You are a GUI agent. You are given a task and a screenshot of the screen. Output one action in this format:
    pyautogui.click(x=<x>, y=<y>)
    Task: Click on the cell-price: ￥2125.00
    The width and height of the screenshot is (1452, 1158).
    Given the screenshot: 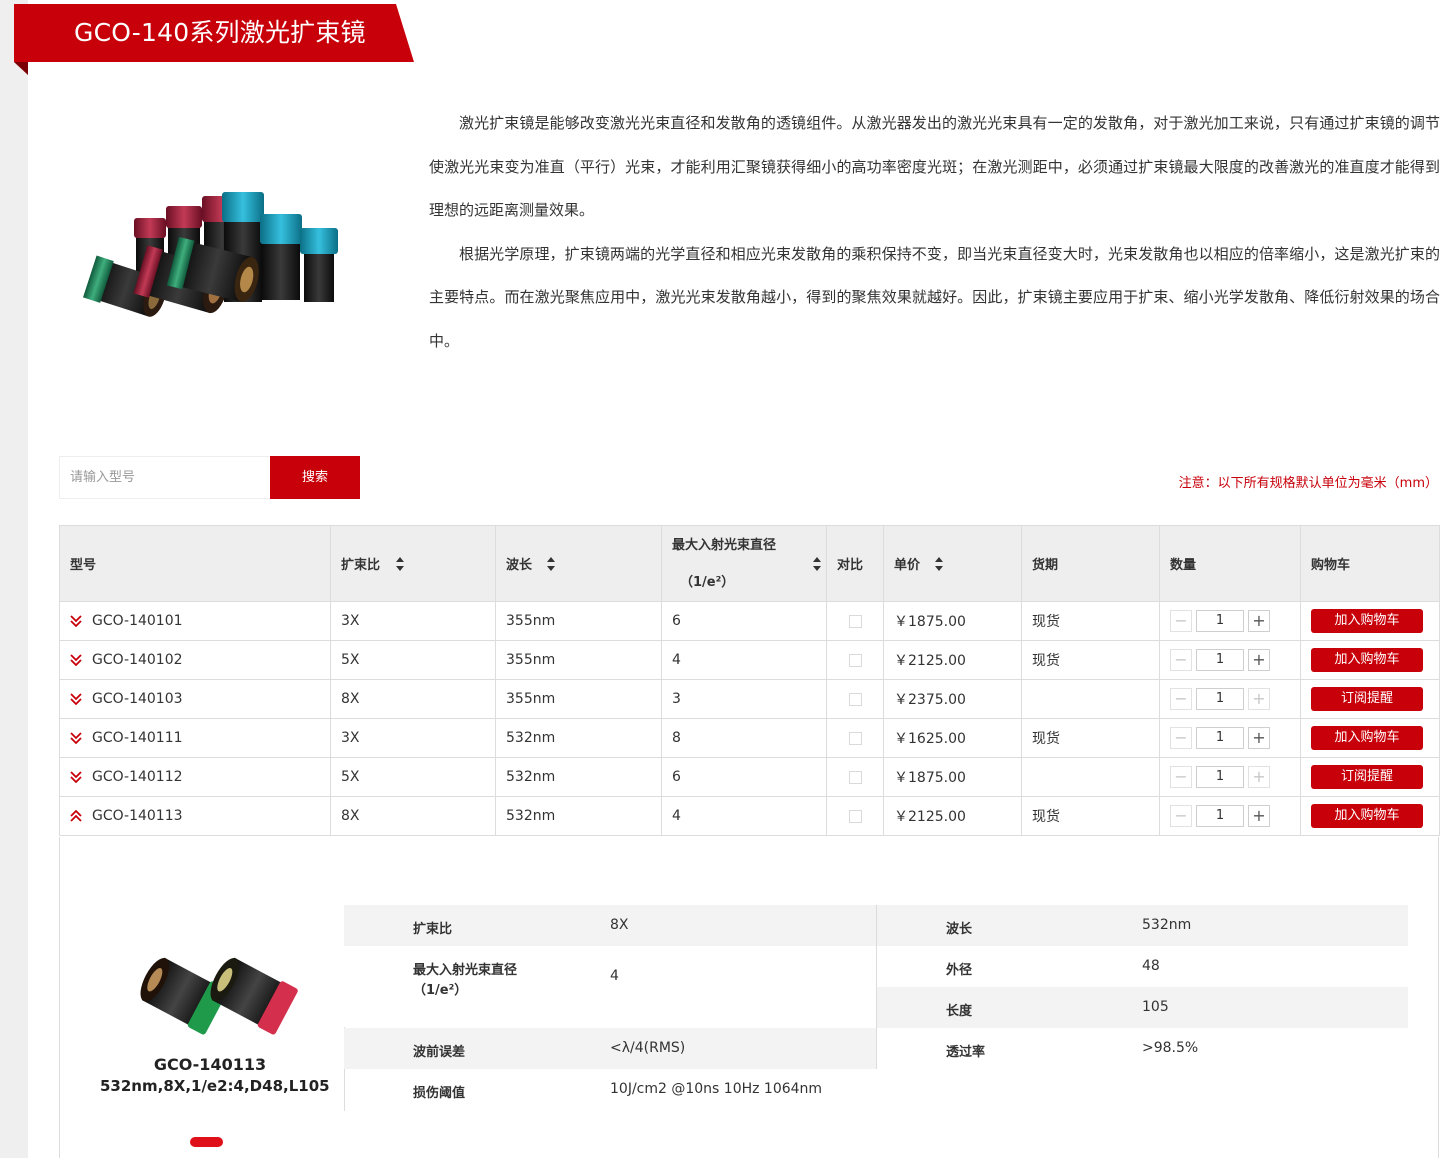 What is the action you would take?
    pyautogui.click(x=952, y=816)
    